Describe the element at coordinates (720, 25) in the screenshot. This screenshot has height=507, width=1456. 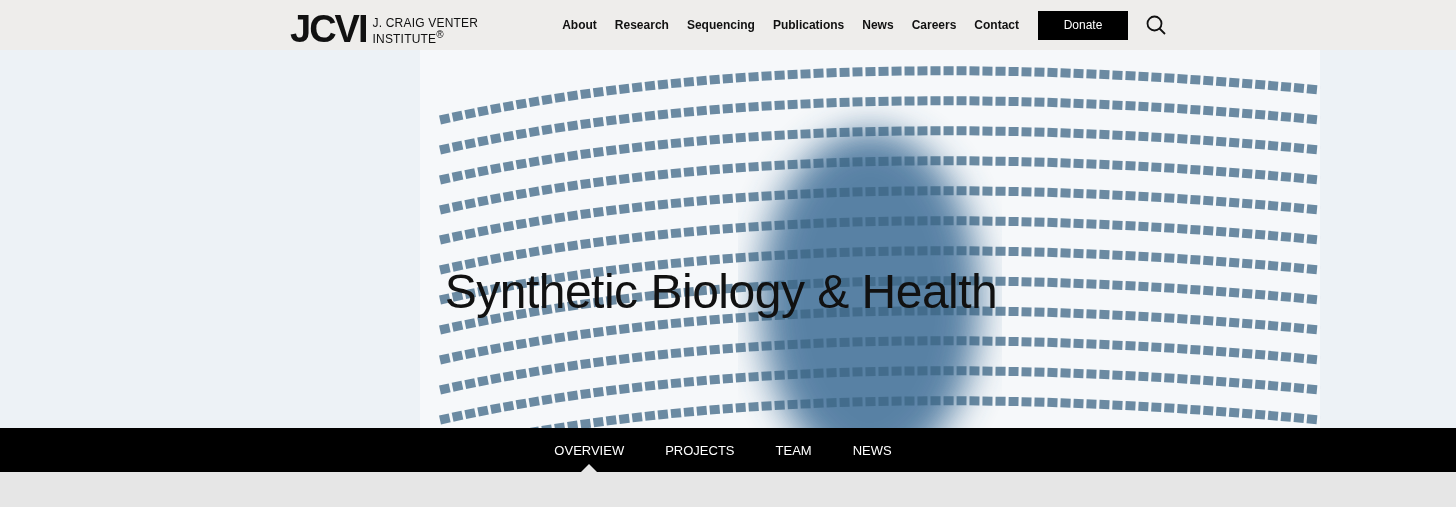
I see `nav-link: Sequencing` at that location.